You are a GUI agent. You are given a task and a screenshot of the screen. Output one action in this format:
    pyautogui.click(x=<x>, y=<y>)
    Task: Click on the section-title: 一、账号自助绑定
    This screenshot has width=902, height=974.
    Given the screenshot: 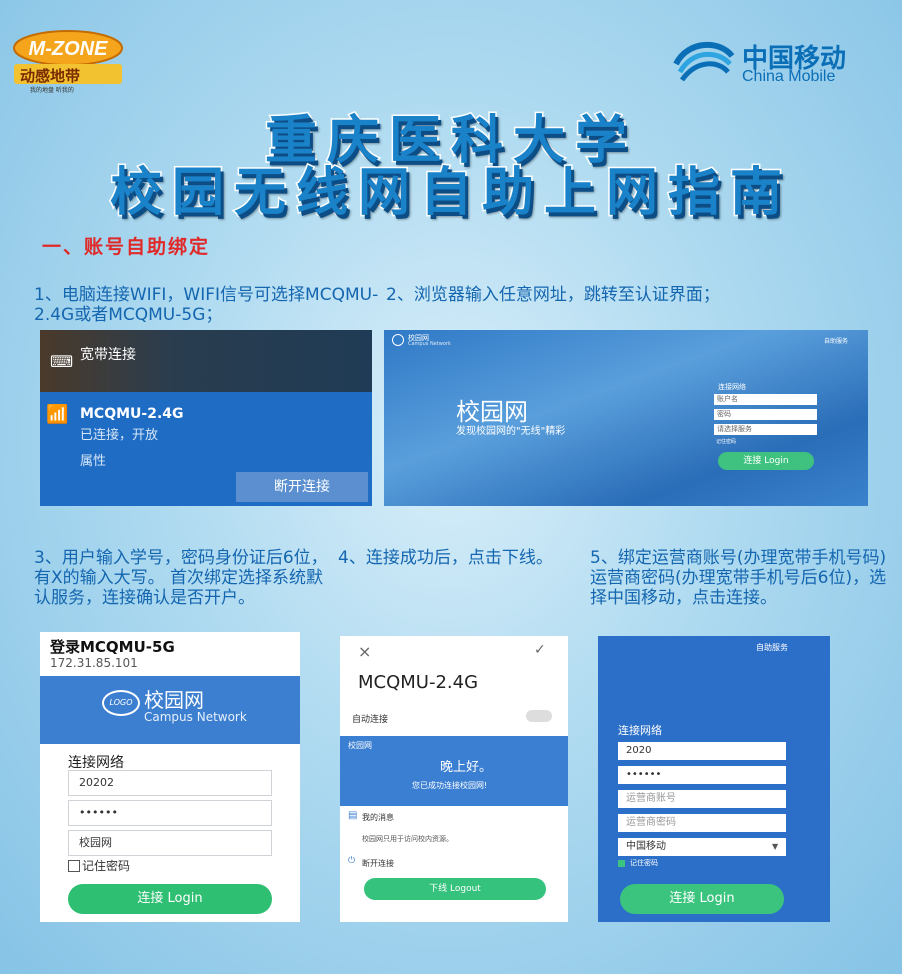 What is the action you would take?
    pyautogui.click(x=126, y=247)
    